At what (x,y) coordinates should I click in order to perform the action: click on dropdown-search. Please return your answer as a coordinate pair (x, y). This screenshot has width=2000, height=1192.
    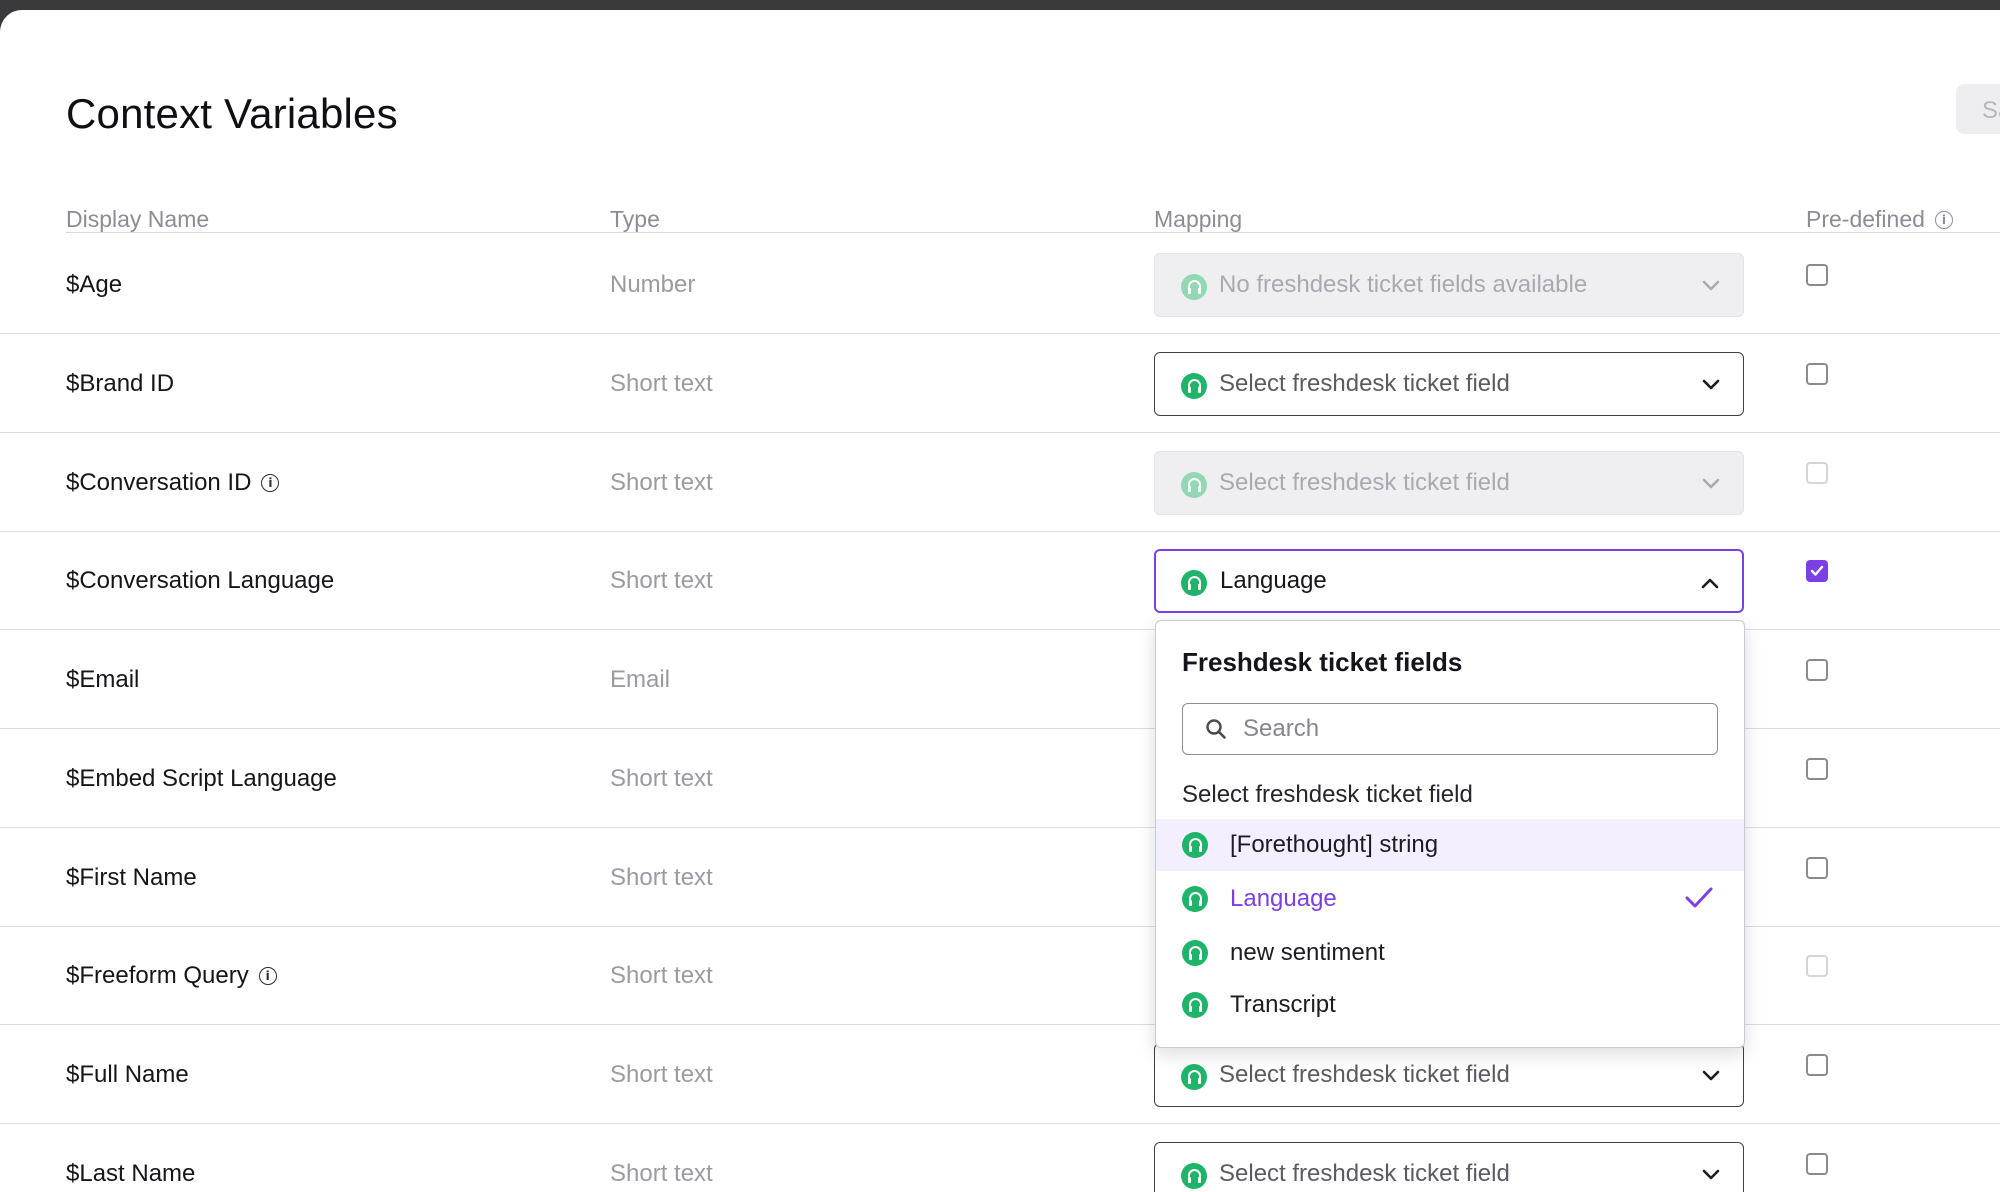
    Looking at the image, I should click on (1450, 729).